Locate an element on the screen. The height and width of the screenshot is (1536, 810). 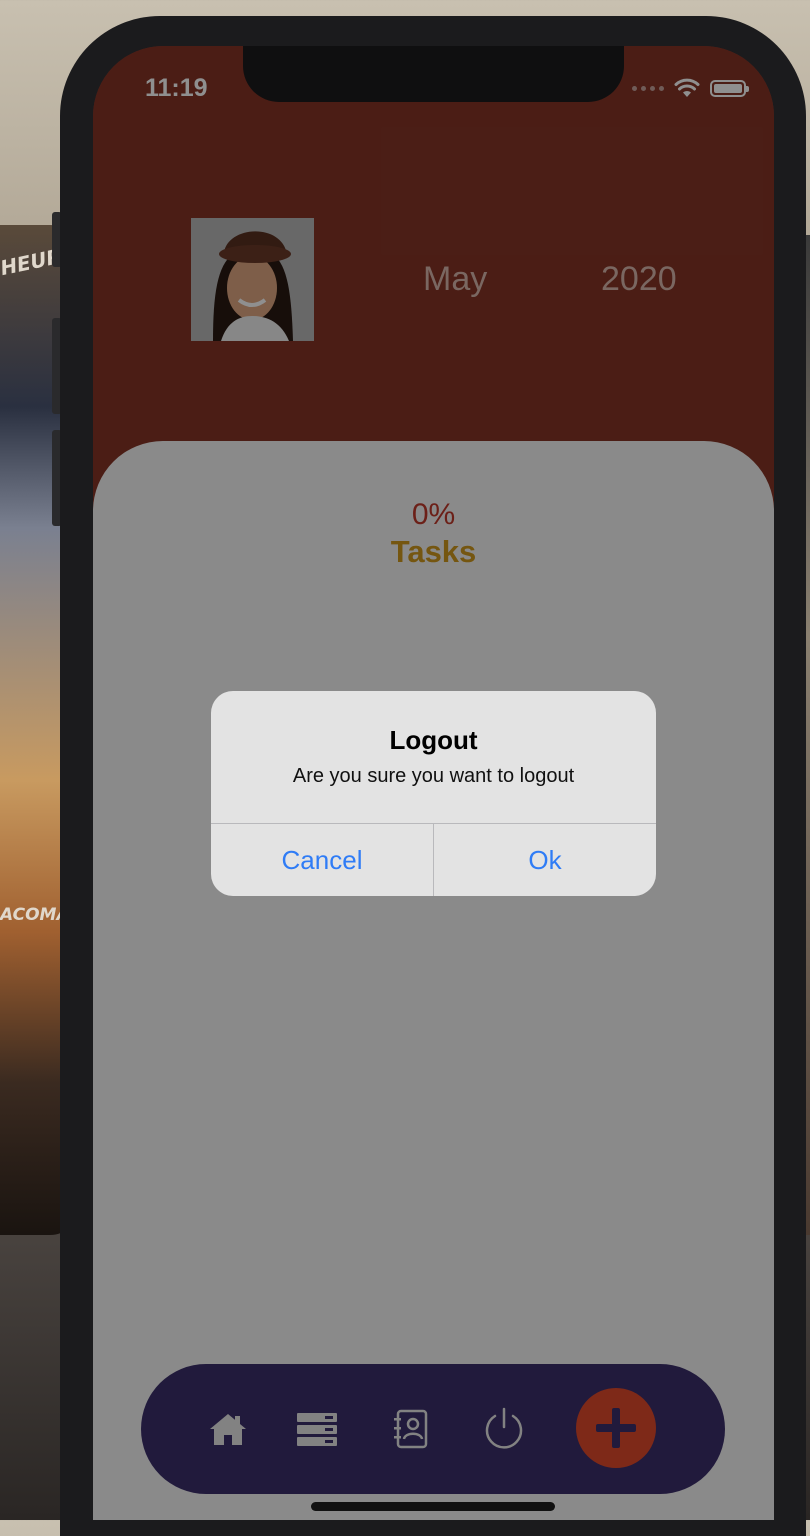
dialog-message: Are you sure you want to logout is located at coordinates (433, 776).